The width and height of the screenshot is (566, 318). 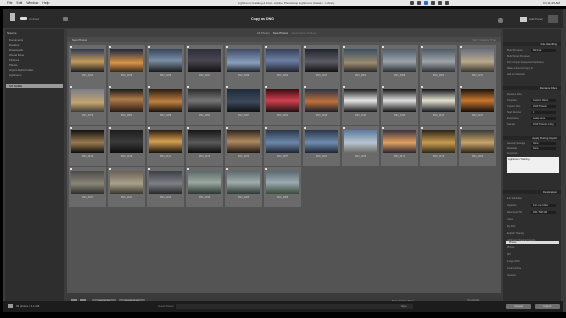 I want to click on panel-section-header: File Handling, so click(x=532, y=44).